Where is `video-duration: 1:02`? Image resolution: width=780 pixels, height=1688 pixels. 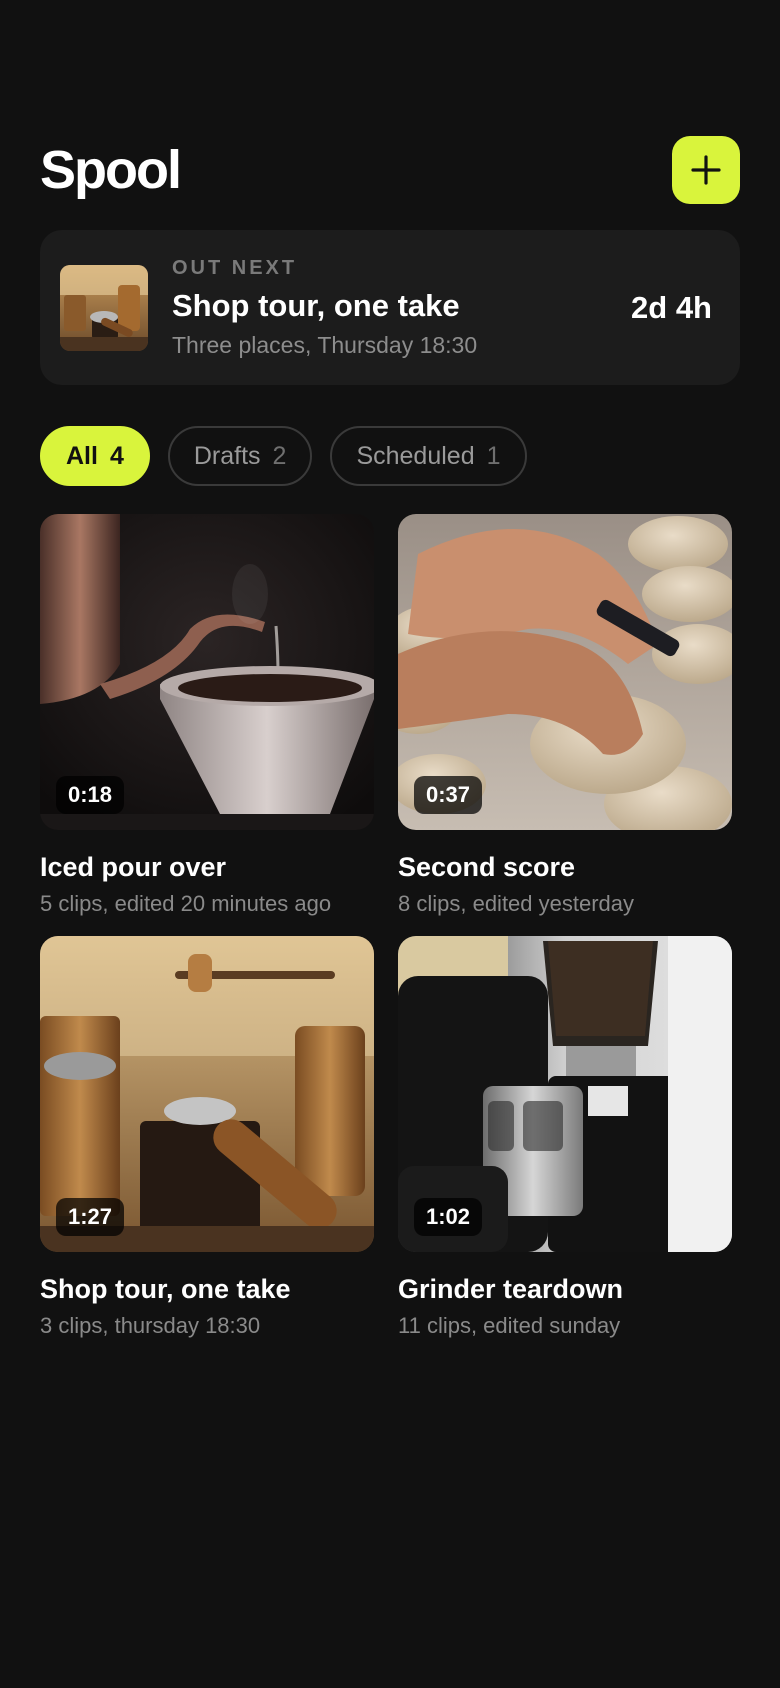
video-duration: 1:02 is located at coordinates (448, 1217).